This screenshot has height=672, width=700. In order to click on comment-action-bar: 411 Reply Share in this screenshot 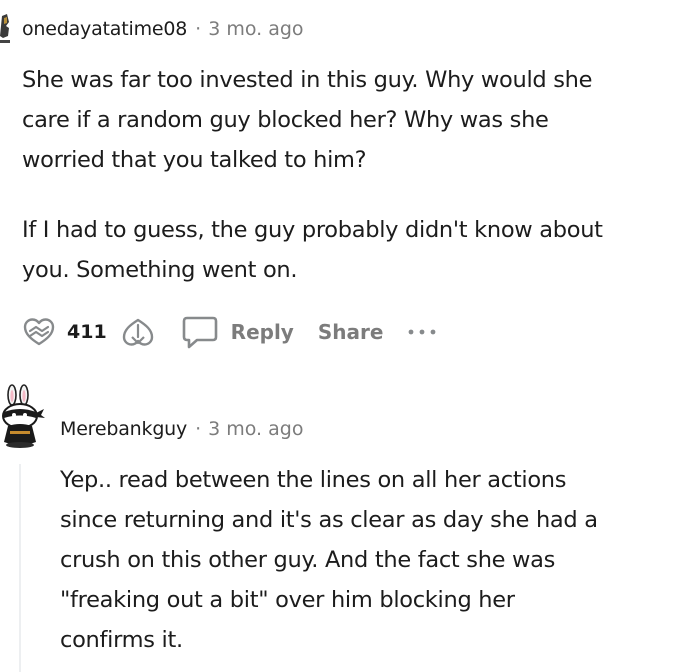, I will do `click(229, 332)`.